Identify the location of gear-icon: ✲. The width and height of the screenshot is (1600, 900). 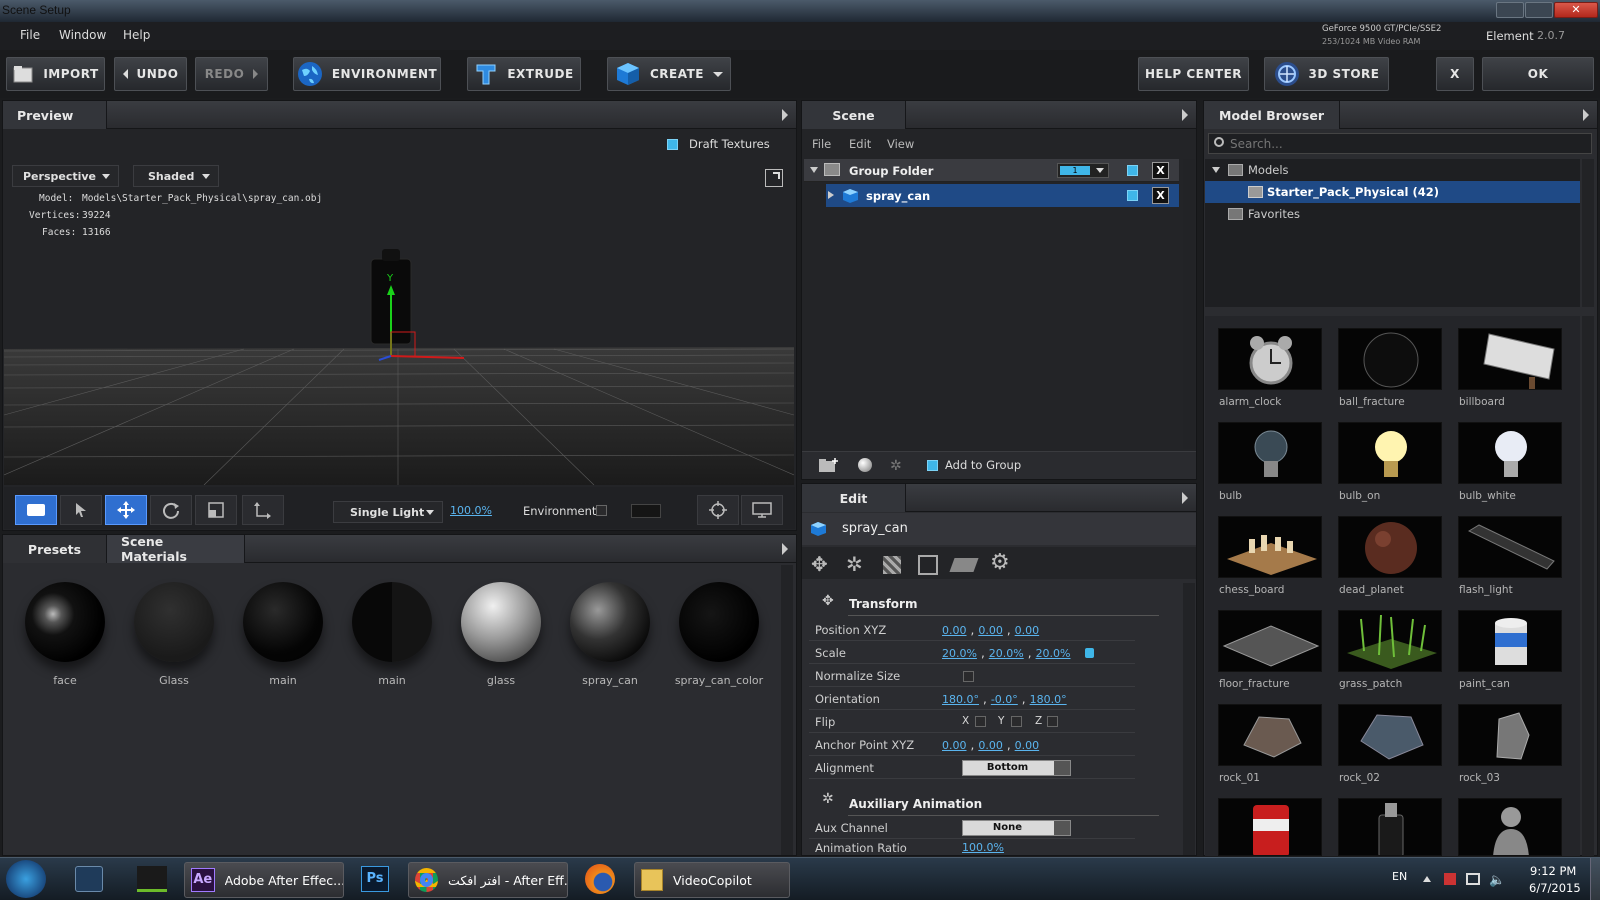
(896, 466).